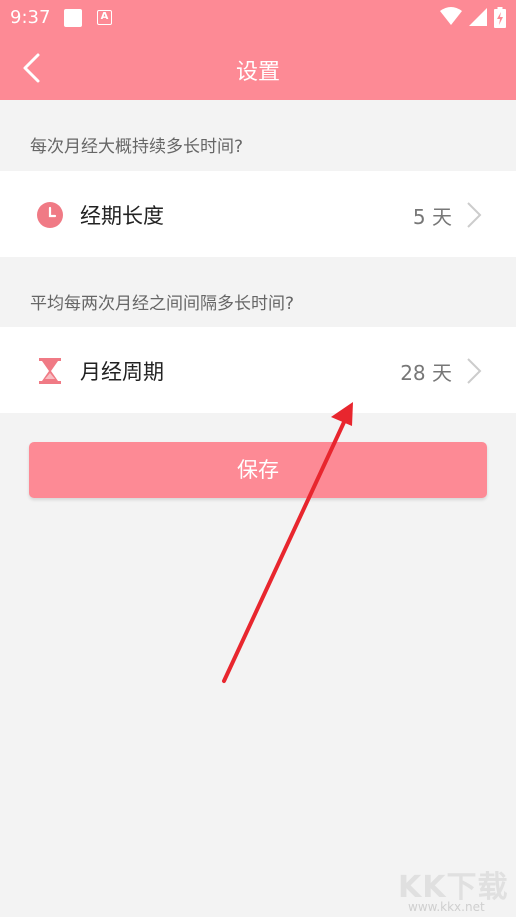 The height and width of the screenshot is (917, 516). I want to click on status-time: 9:37, so click(30, 17).